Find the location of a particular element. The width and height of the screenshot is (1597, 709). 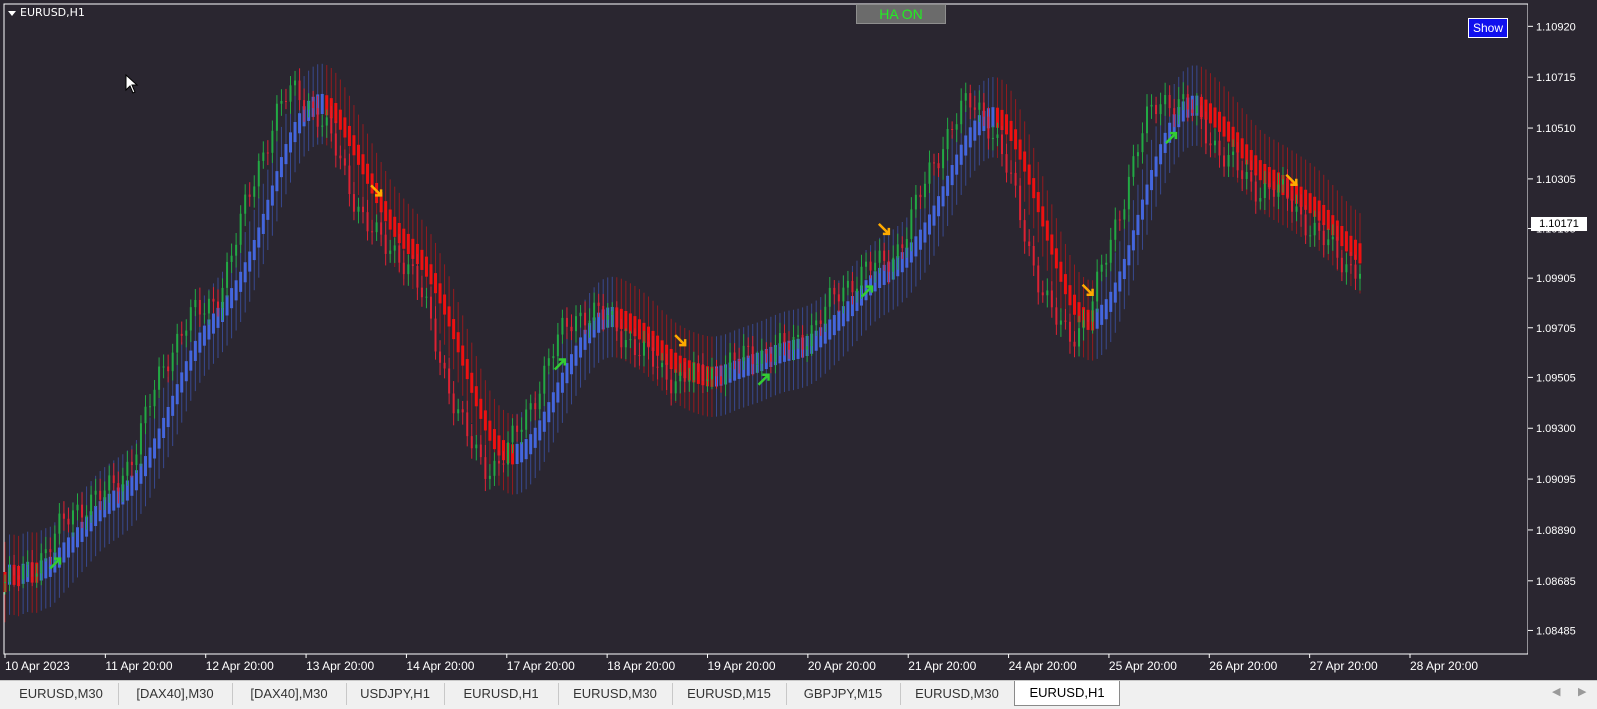

tab-scroll-left-icon: ◀ is located at coordinates (1556, 691).